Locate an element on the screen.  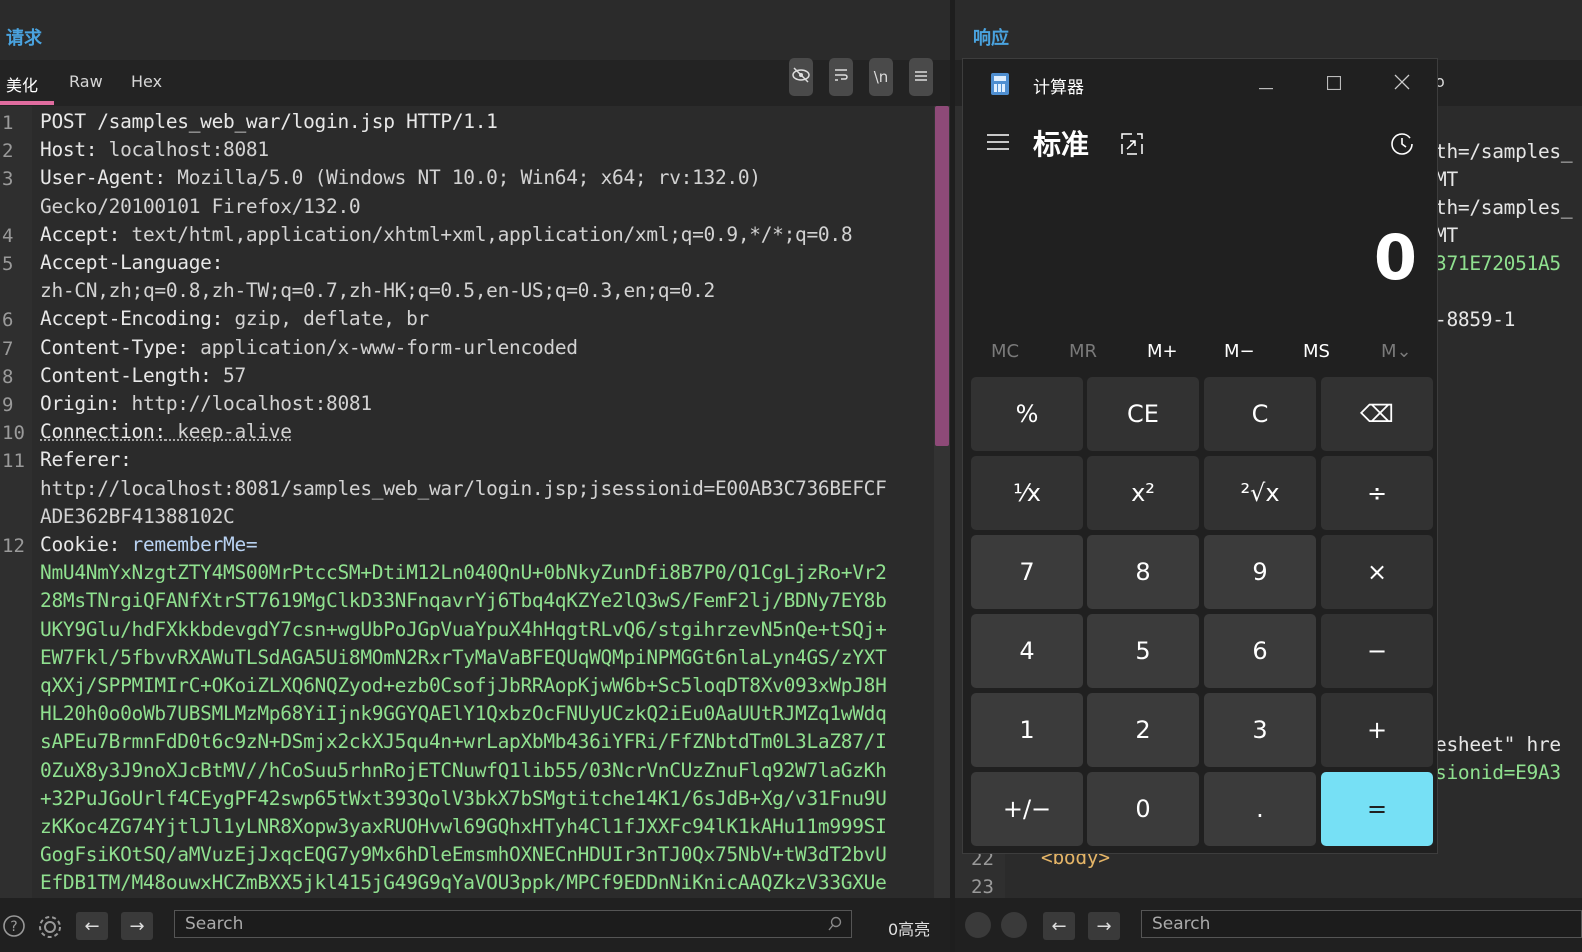
negate-button: +/− is located at coordinates (1027, 809).